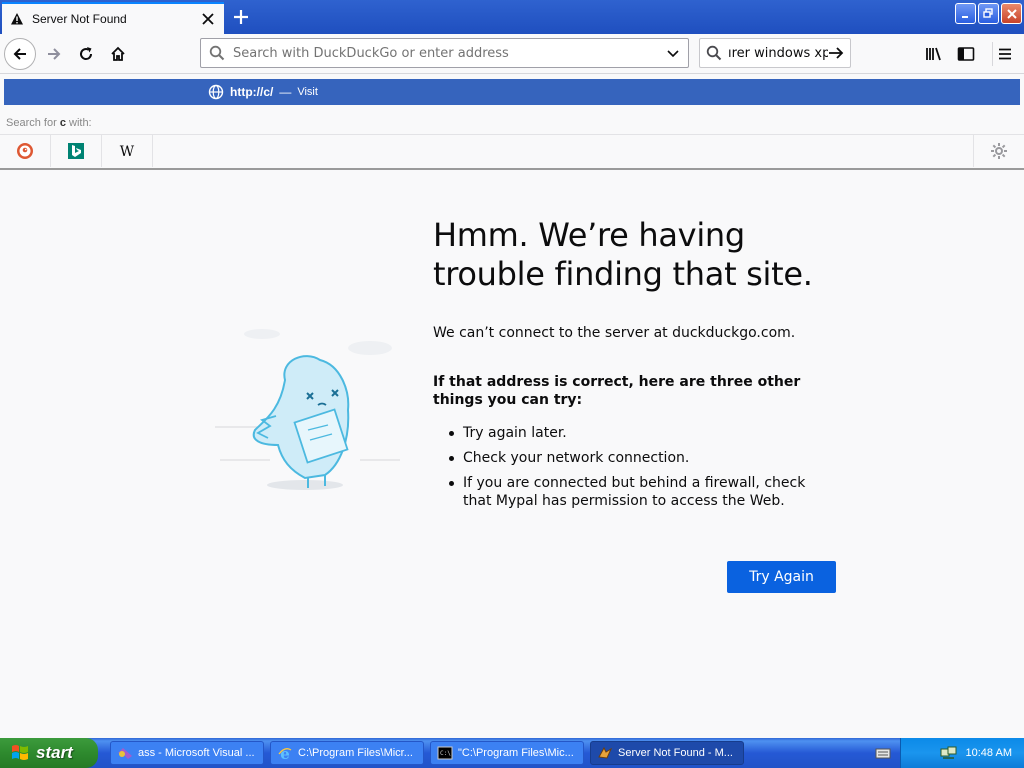  Describe the element at coordinates (512, 150) in the screenshot. I see `search-engine-list: W` at that location.